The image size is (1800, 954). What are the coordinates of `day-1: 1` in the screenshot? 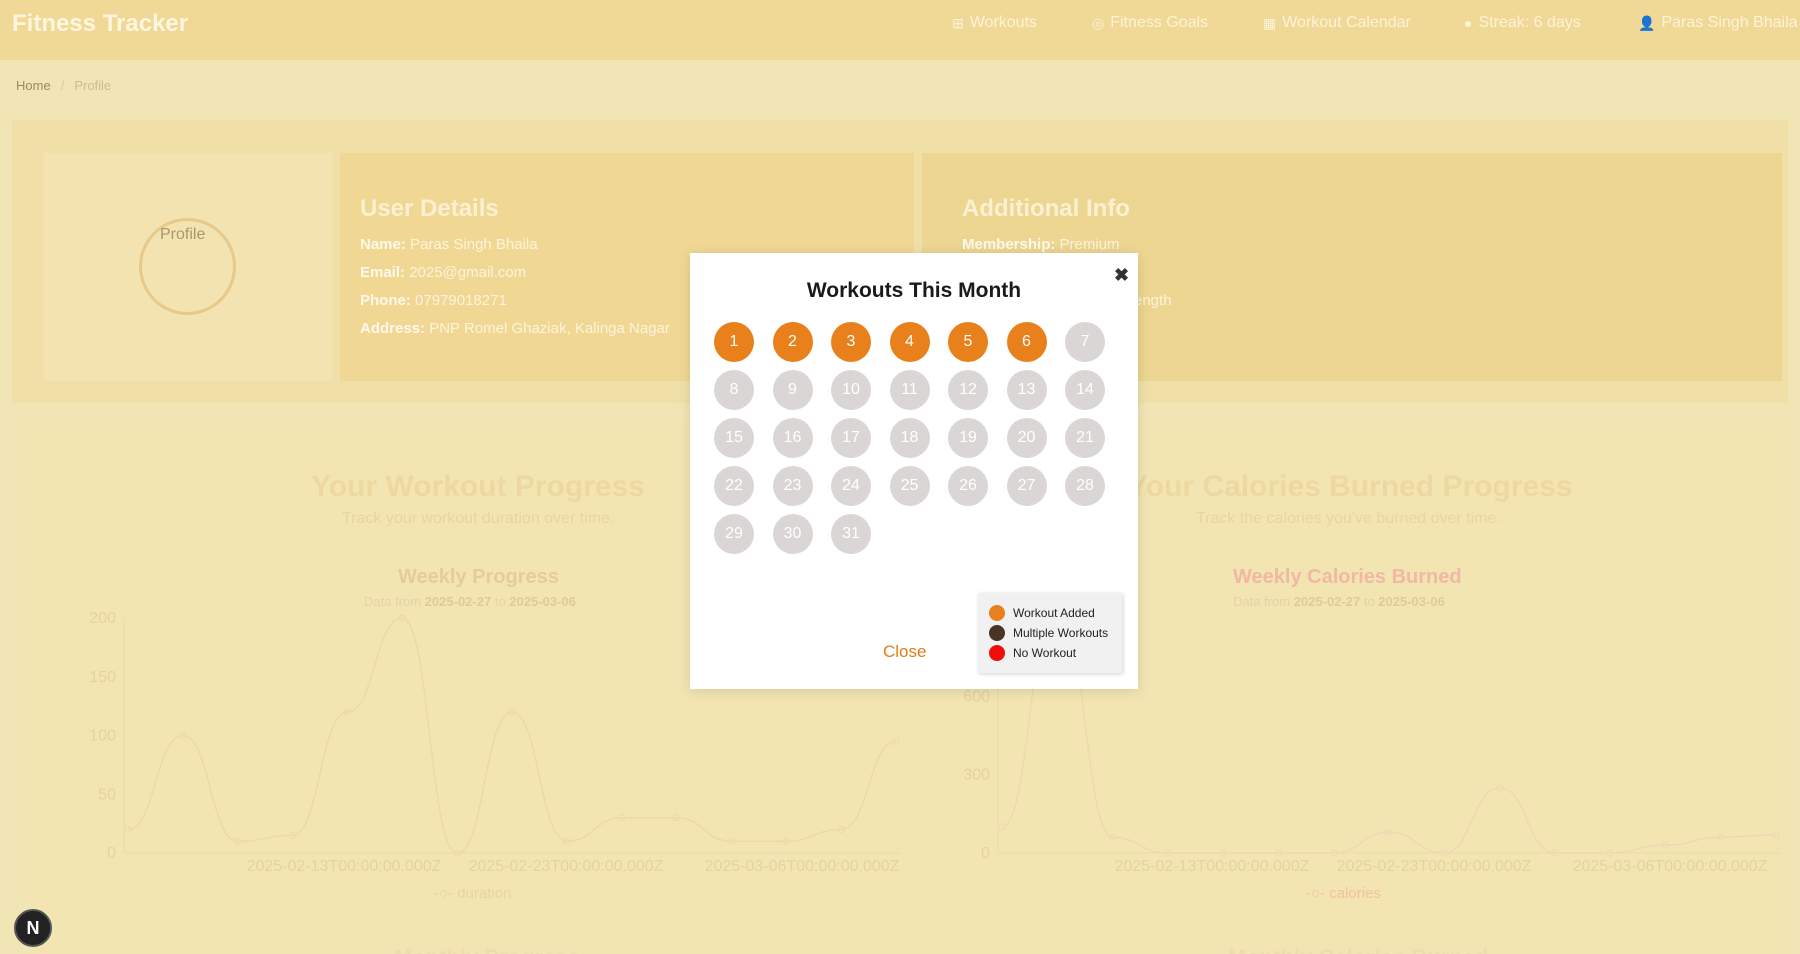 It's located at (734, 342).